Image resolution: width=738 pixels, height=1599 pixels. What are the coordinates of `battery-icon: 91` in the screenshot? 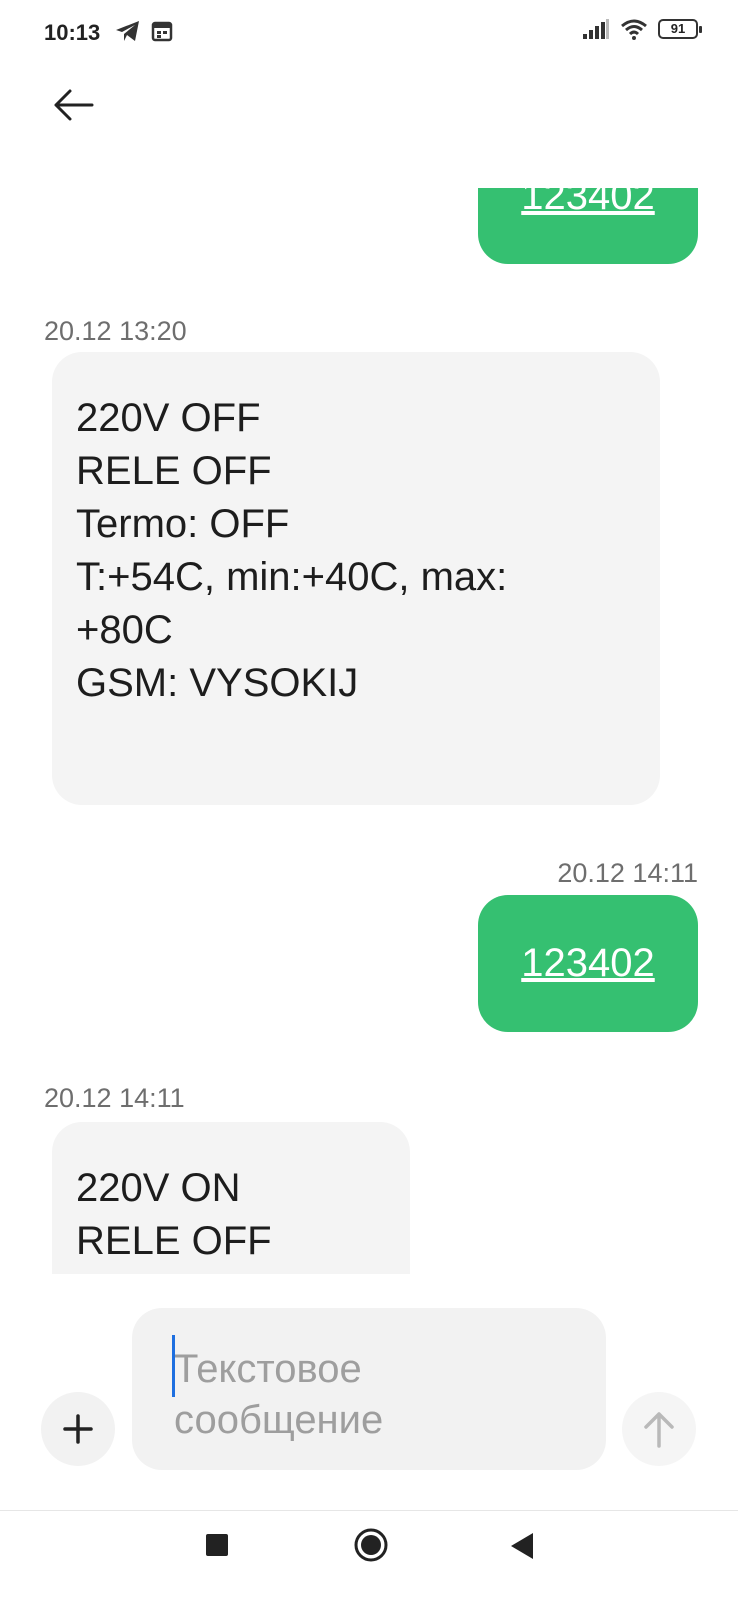 It's located at (680, 29).